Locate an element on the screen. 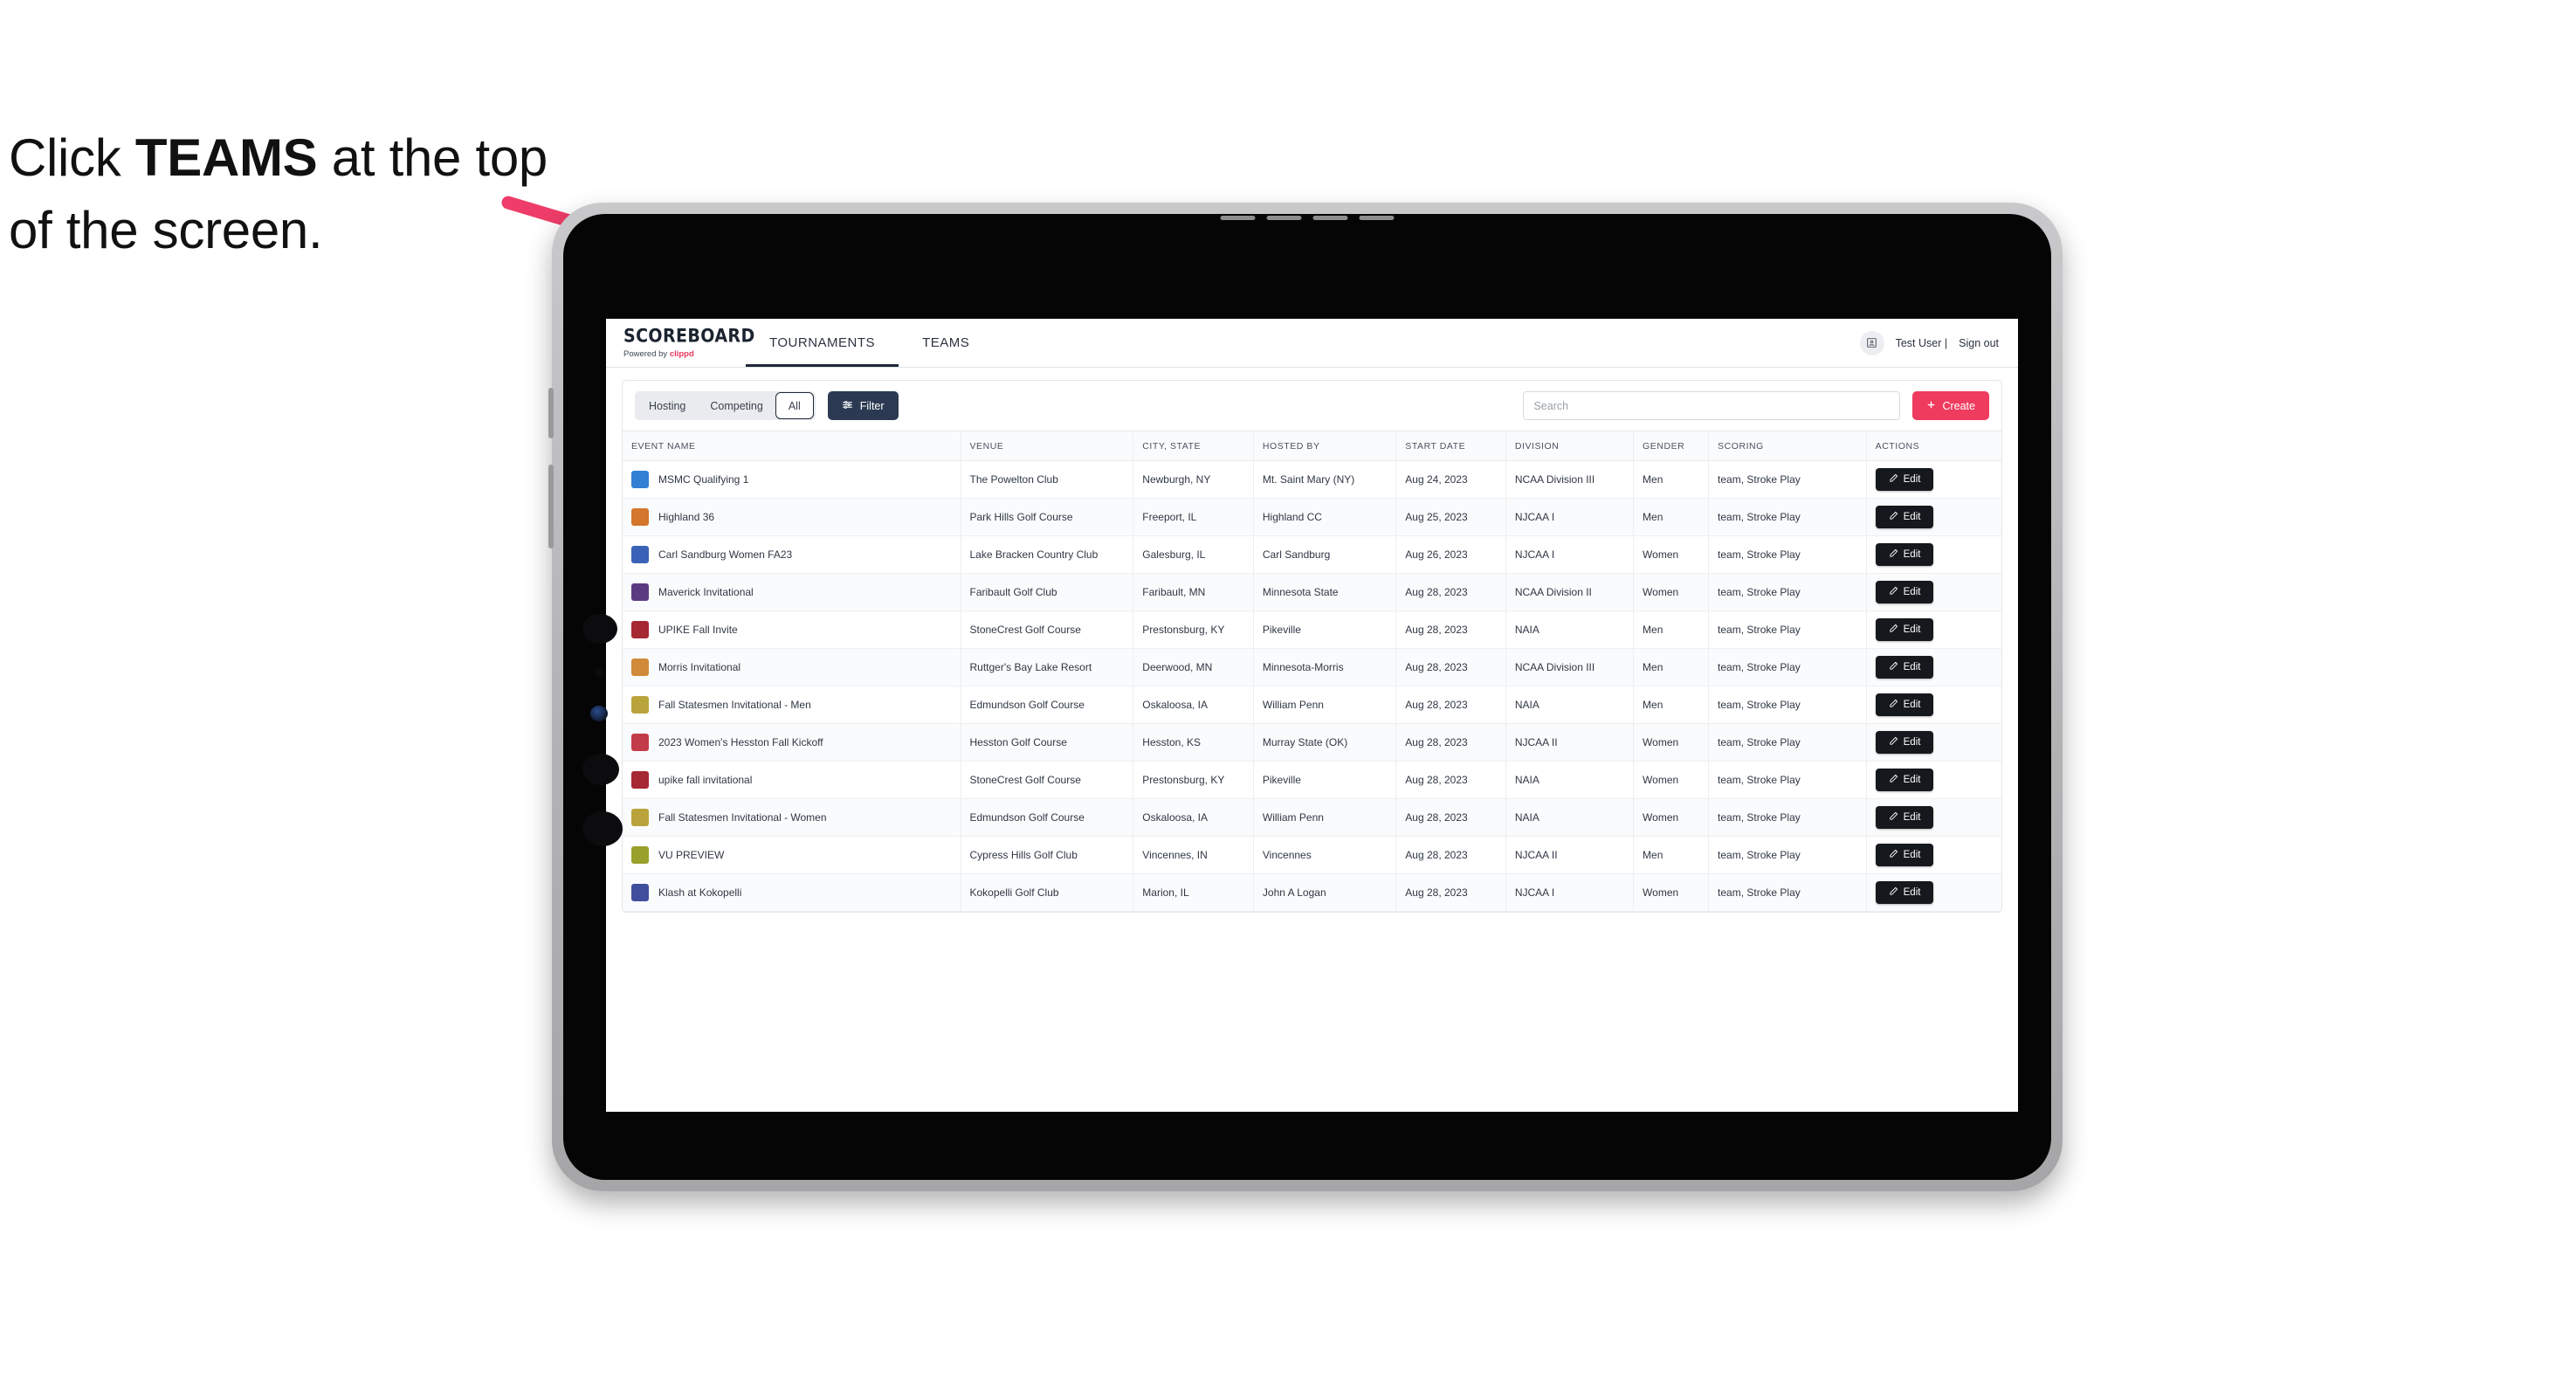 This screenshot has height=1386, width=2576. filter-button: Filter is located at coordinates (863, 405).